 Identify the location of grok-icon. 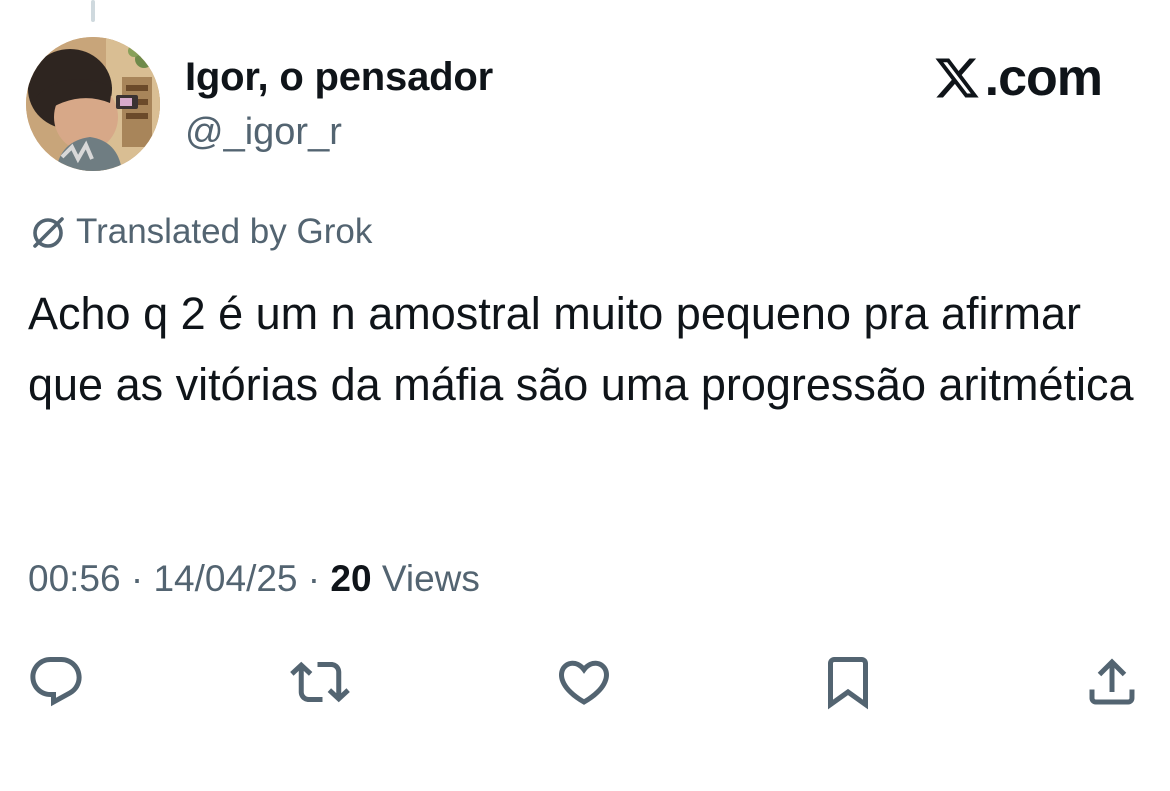
(48, 232).